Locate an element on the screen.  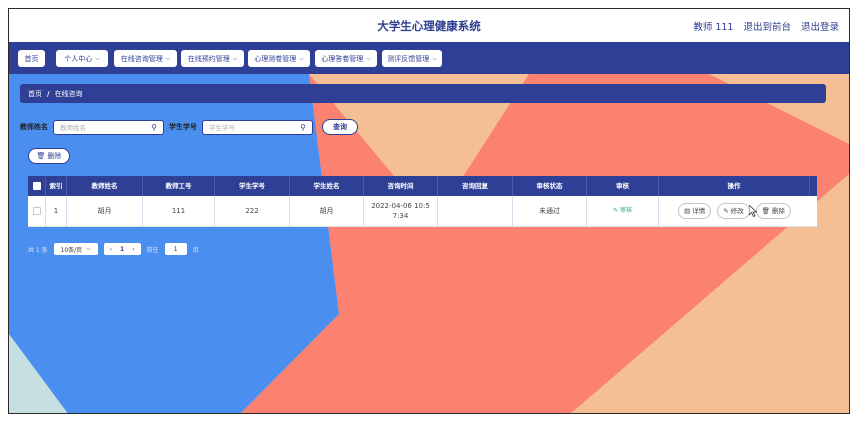
detail-button: ▤ 详情 is located at coordinates (695, 211).